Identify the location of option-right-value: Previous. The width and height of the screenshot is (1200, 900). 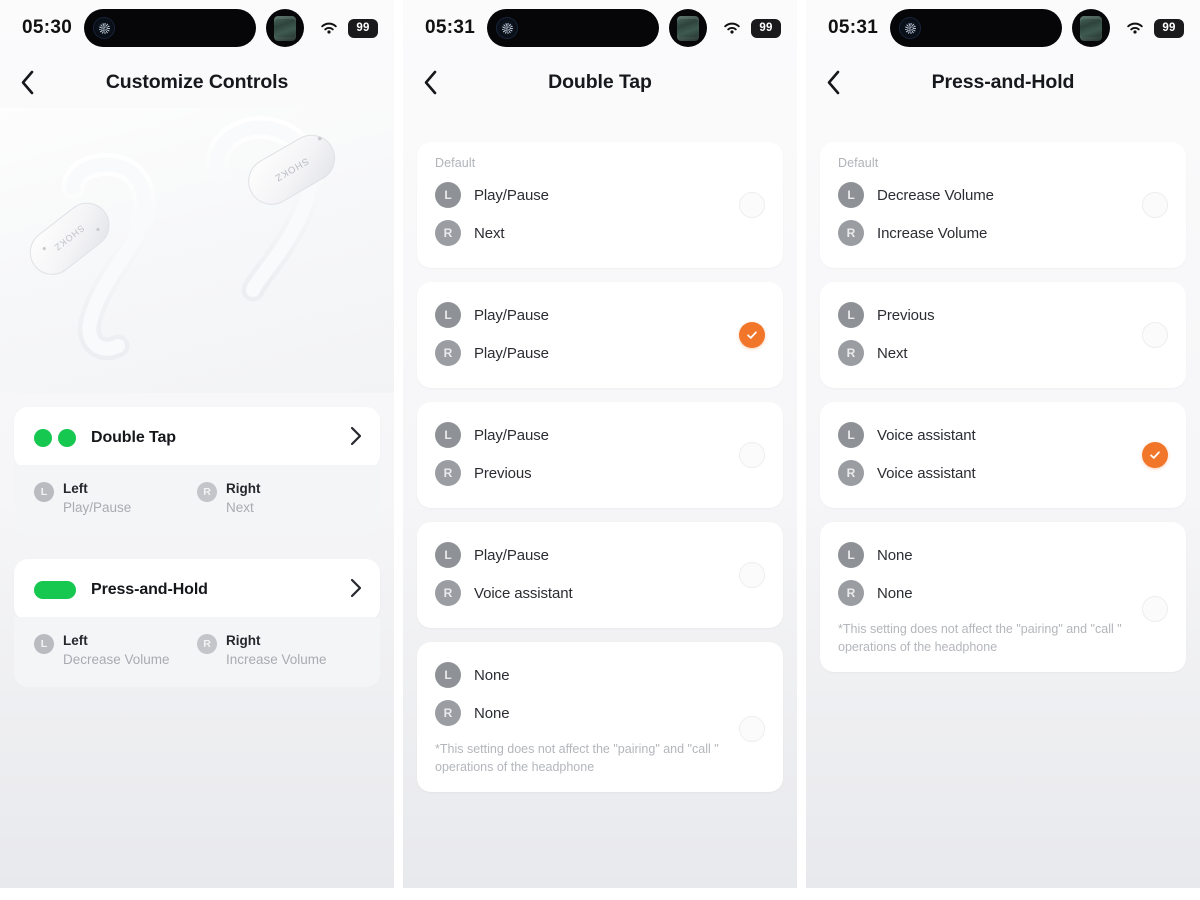
(503, 473).